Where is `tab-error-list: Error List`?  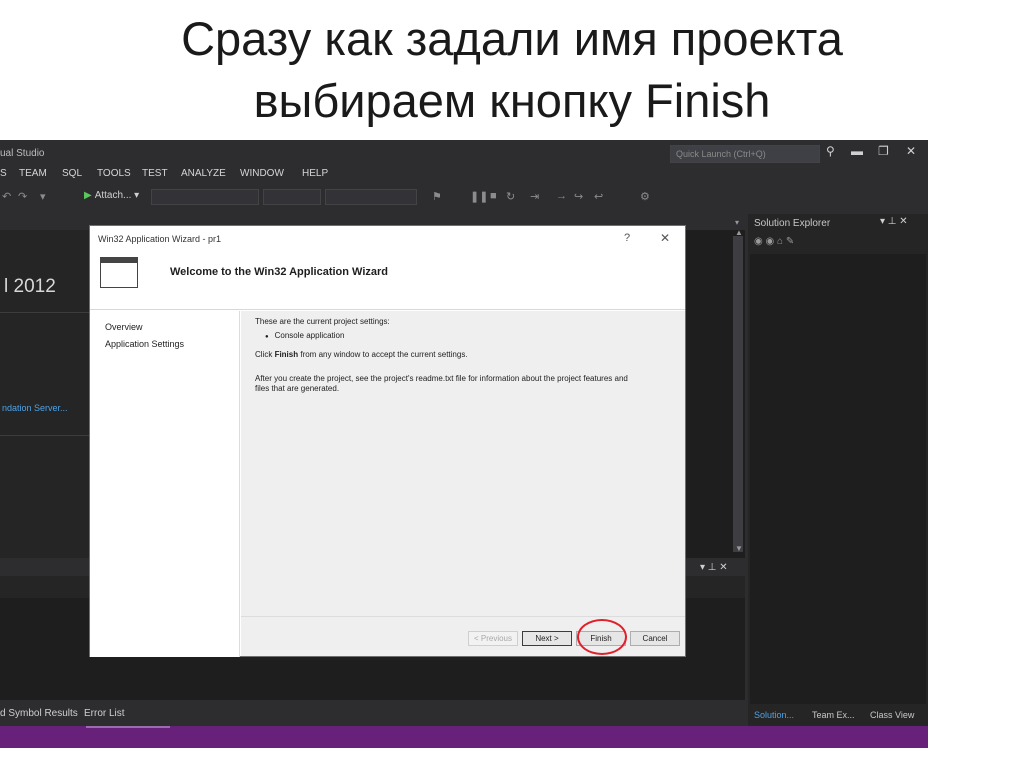
tab-error-list: Error List is located at coordinates (104, 713).